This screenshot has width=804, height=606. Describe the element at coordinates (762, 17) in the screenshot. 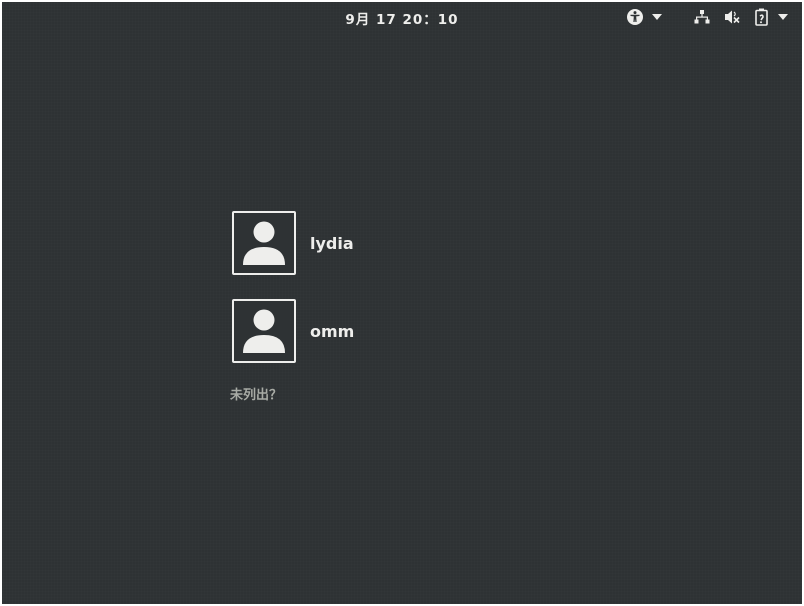

I see `battery-icon` at that location.